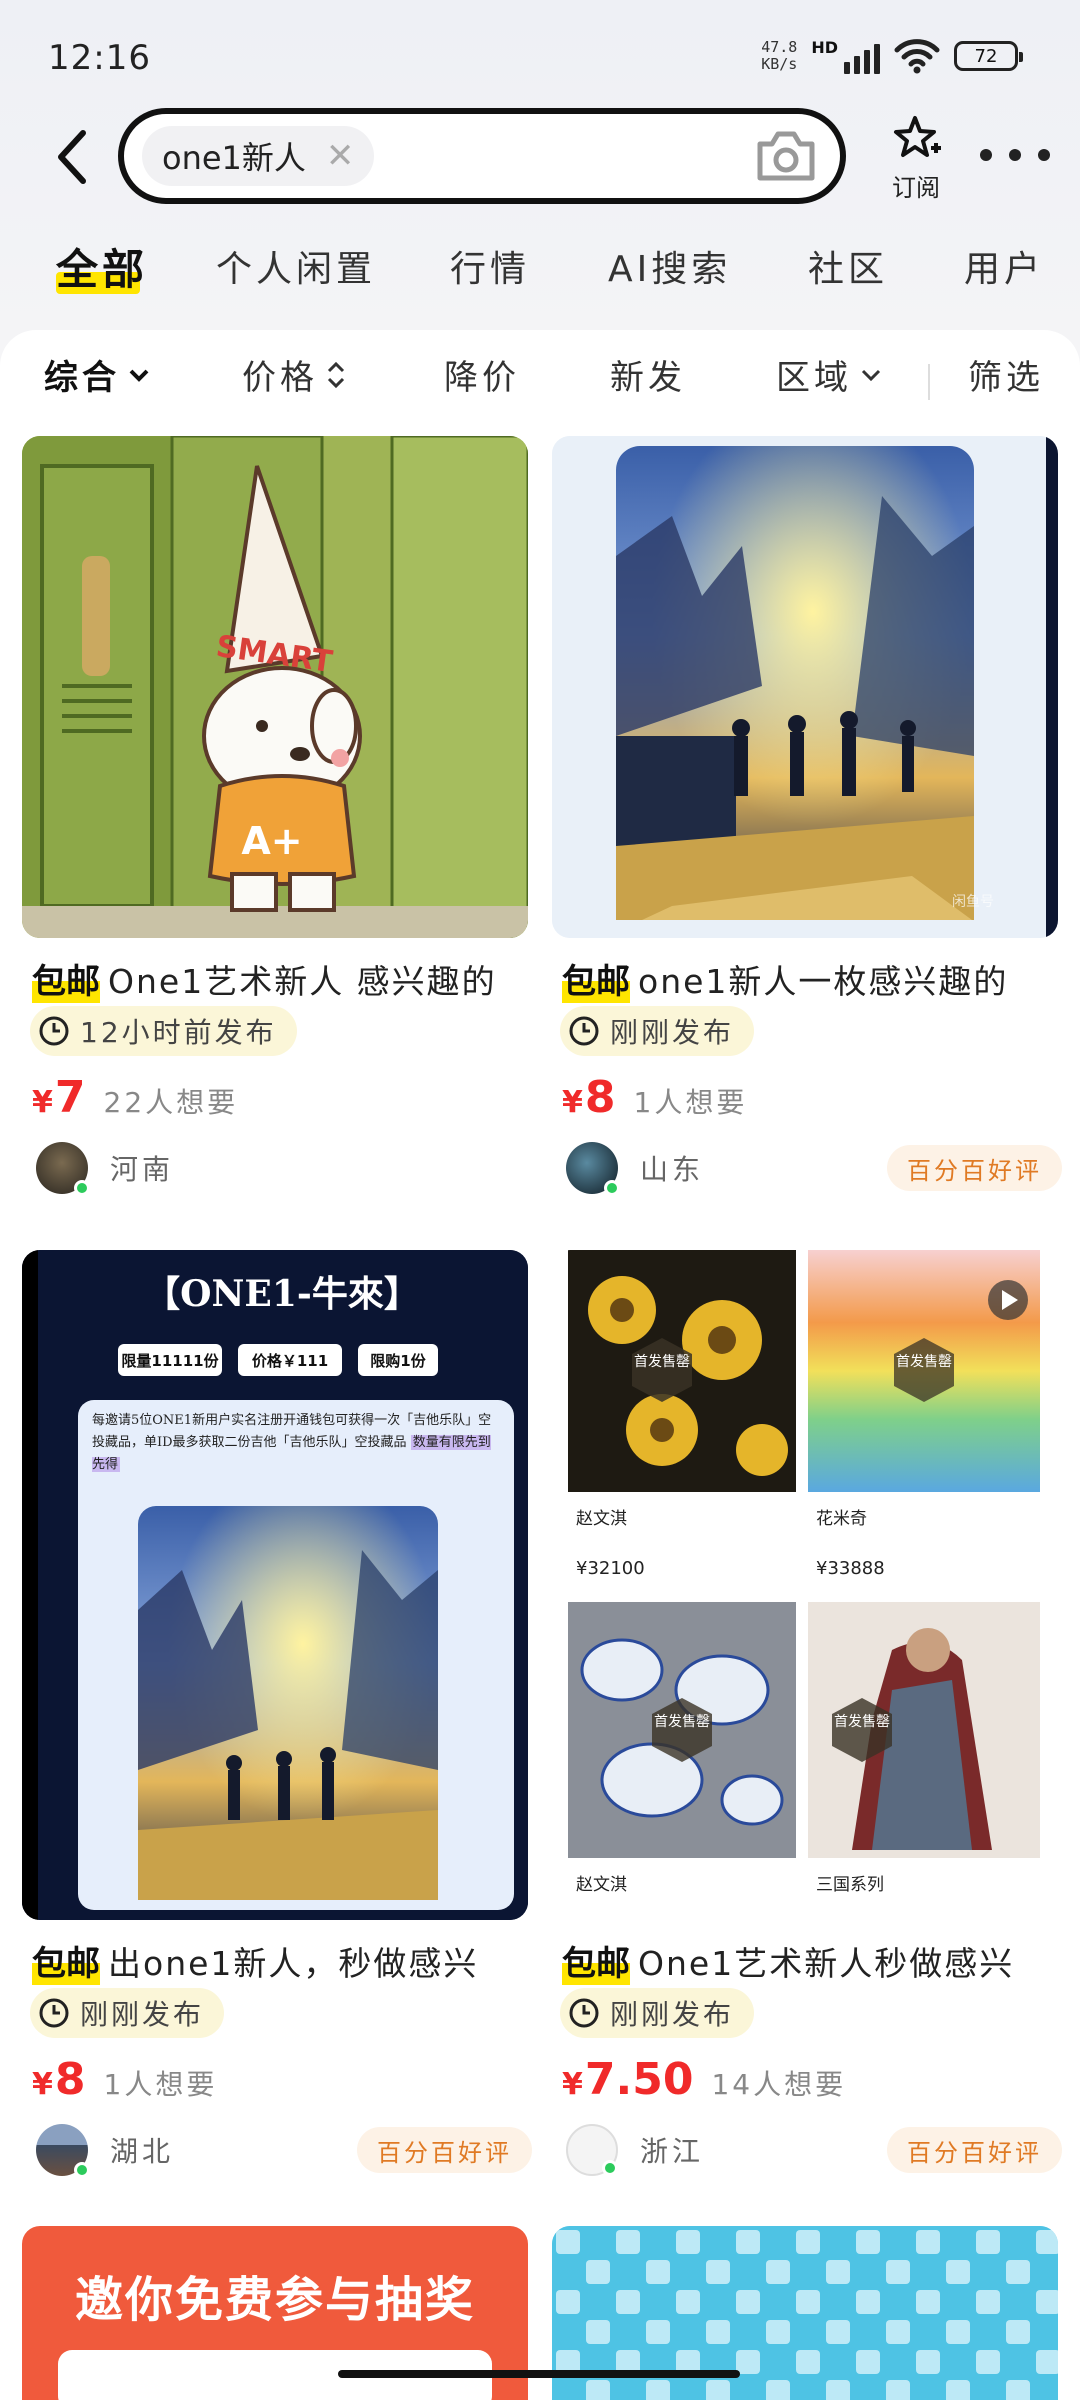 Image resolution: width=1080 pixels, height=2400 pixels. Describe the element at coordinates (275, 687) in the screenshot. I see `product-image: SMART A+` at that location.